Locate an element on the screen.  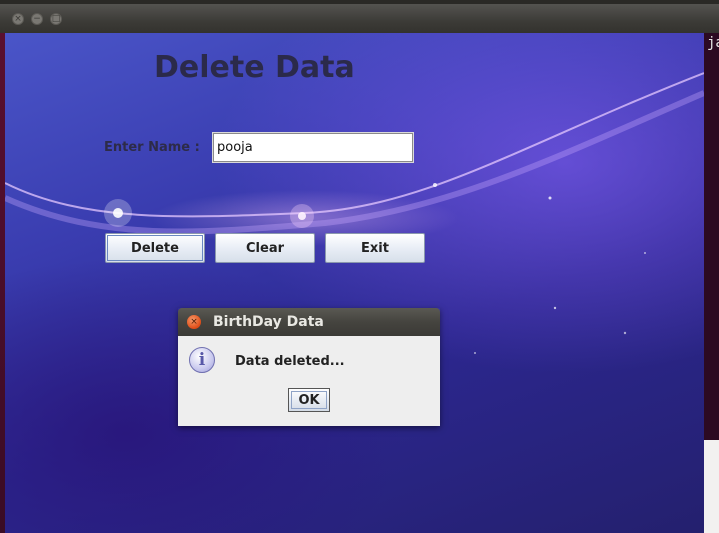
ok-button: OK is located at coordinates (309, 400).